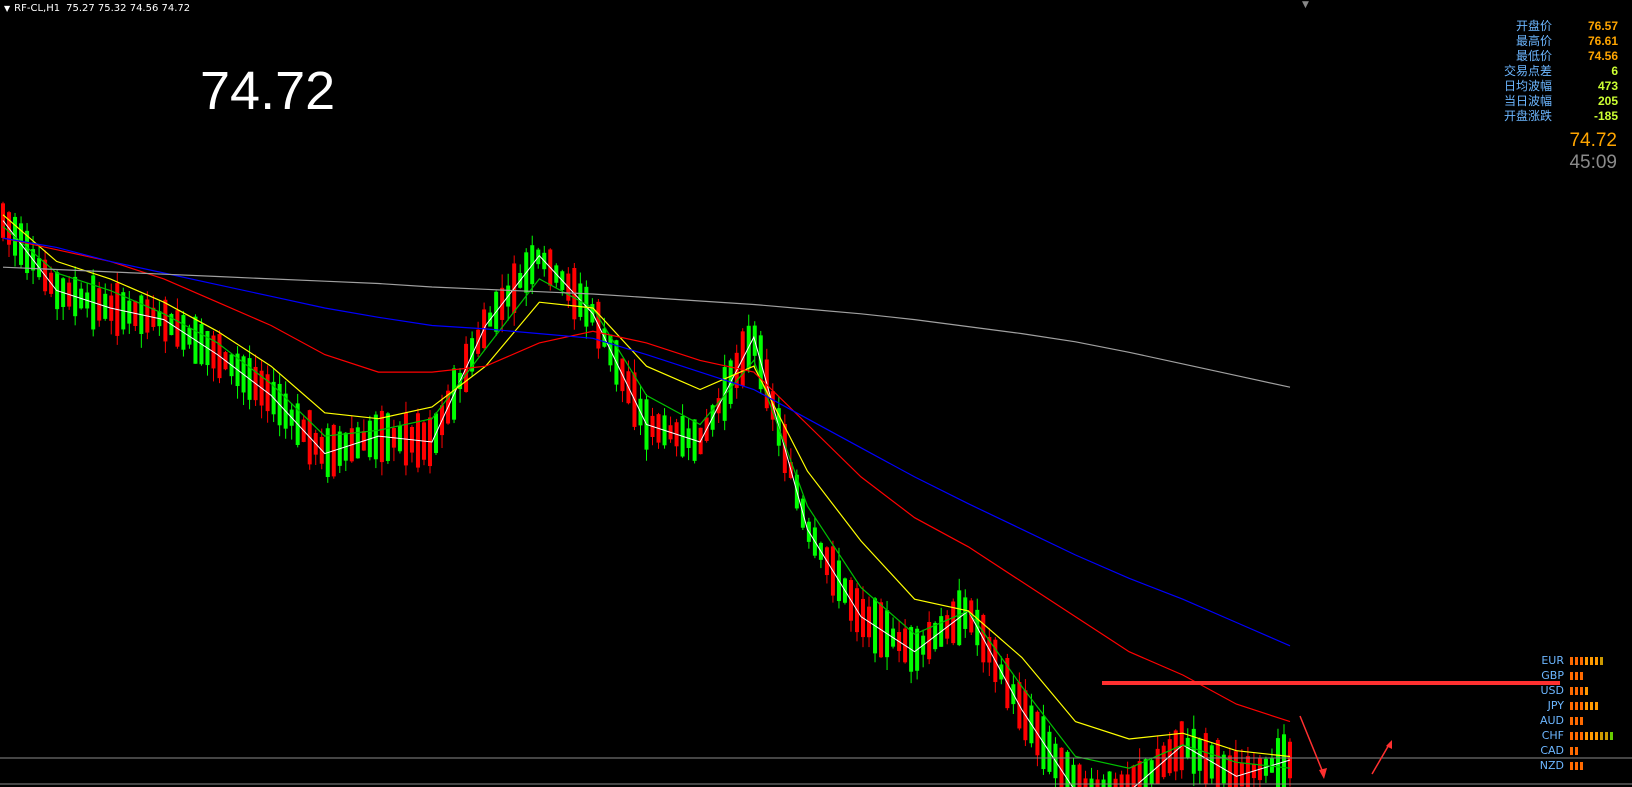  I want to click on info-value: -185, so click(1605, 116).